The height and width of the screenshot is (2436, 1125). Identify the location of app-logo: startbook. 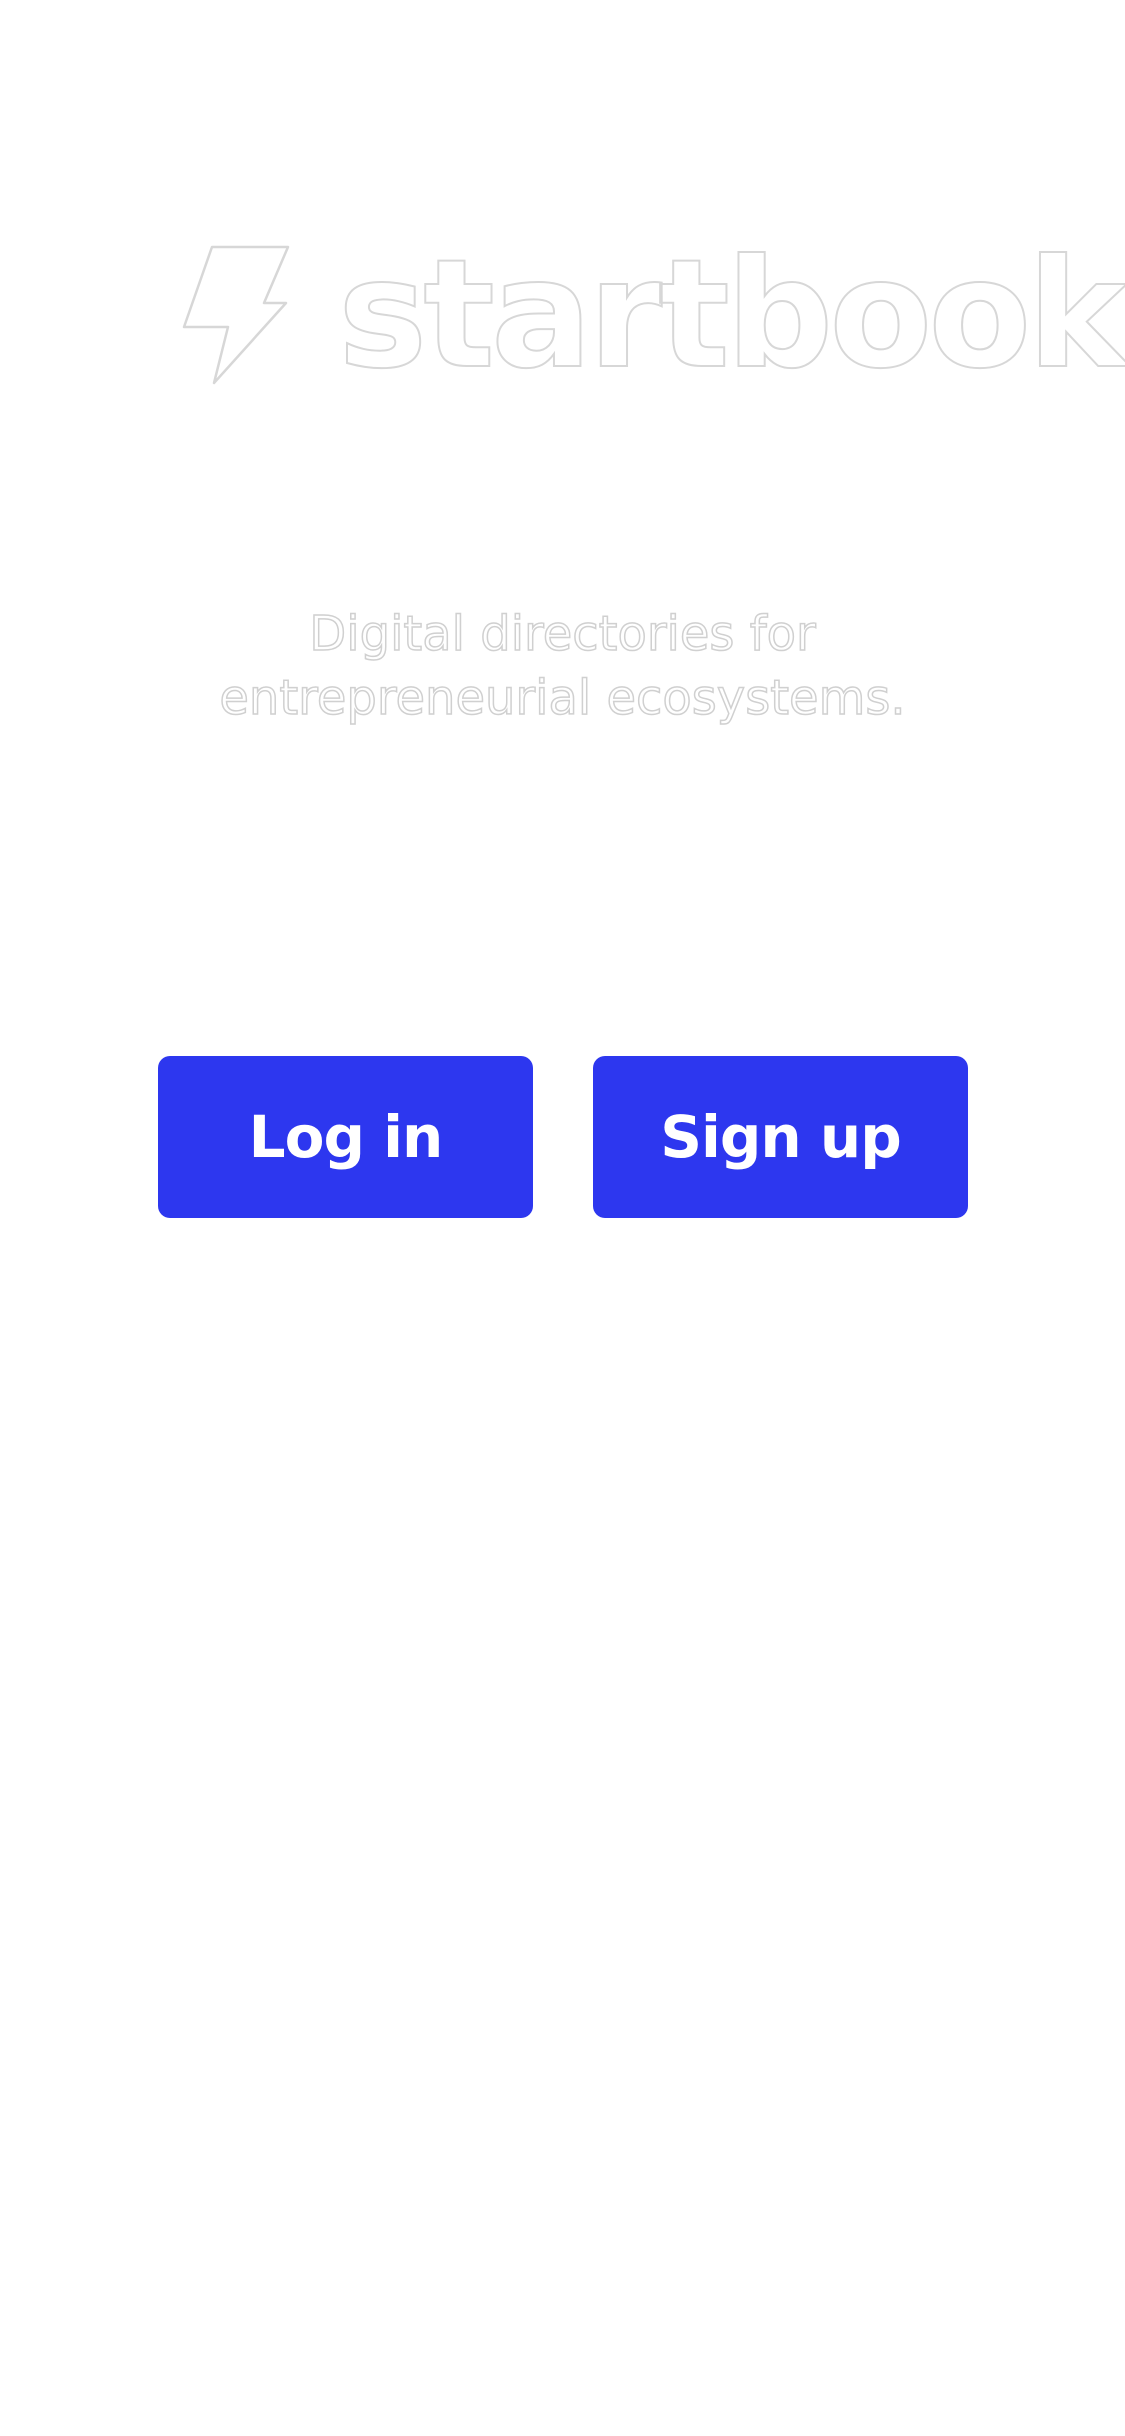
(653, 315).